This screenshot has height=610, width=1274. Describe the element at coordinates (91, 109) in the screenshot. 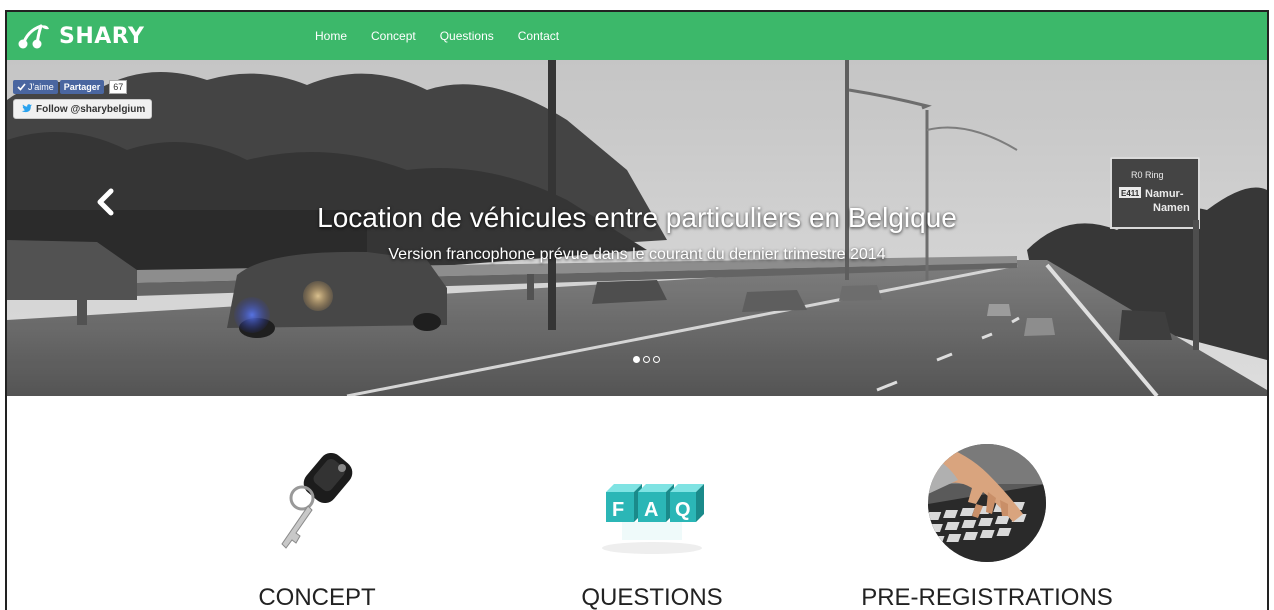

I see `twitter-follow-label: Follow @sharybelgium` at that location.